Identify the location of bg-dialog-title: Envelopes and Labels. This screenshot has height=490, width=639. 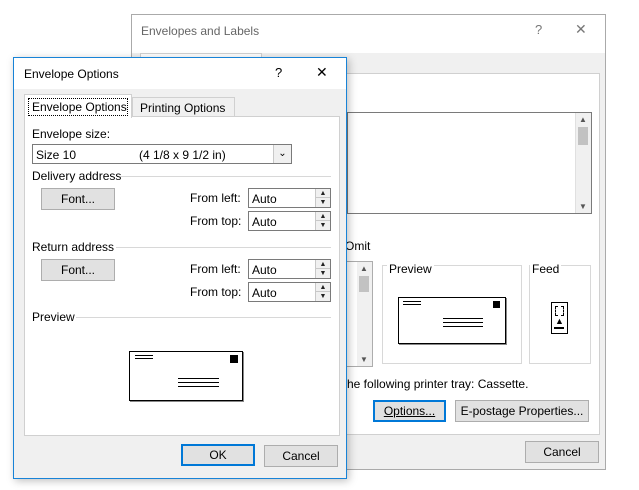
(200, 31).